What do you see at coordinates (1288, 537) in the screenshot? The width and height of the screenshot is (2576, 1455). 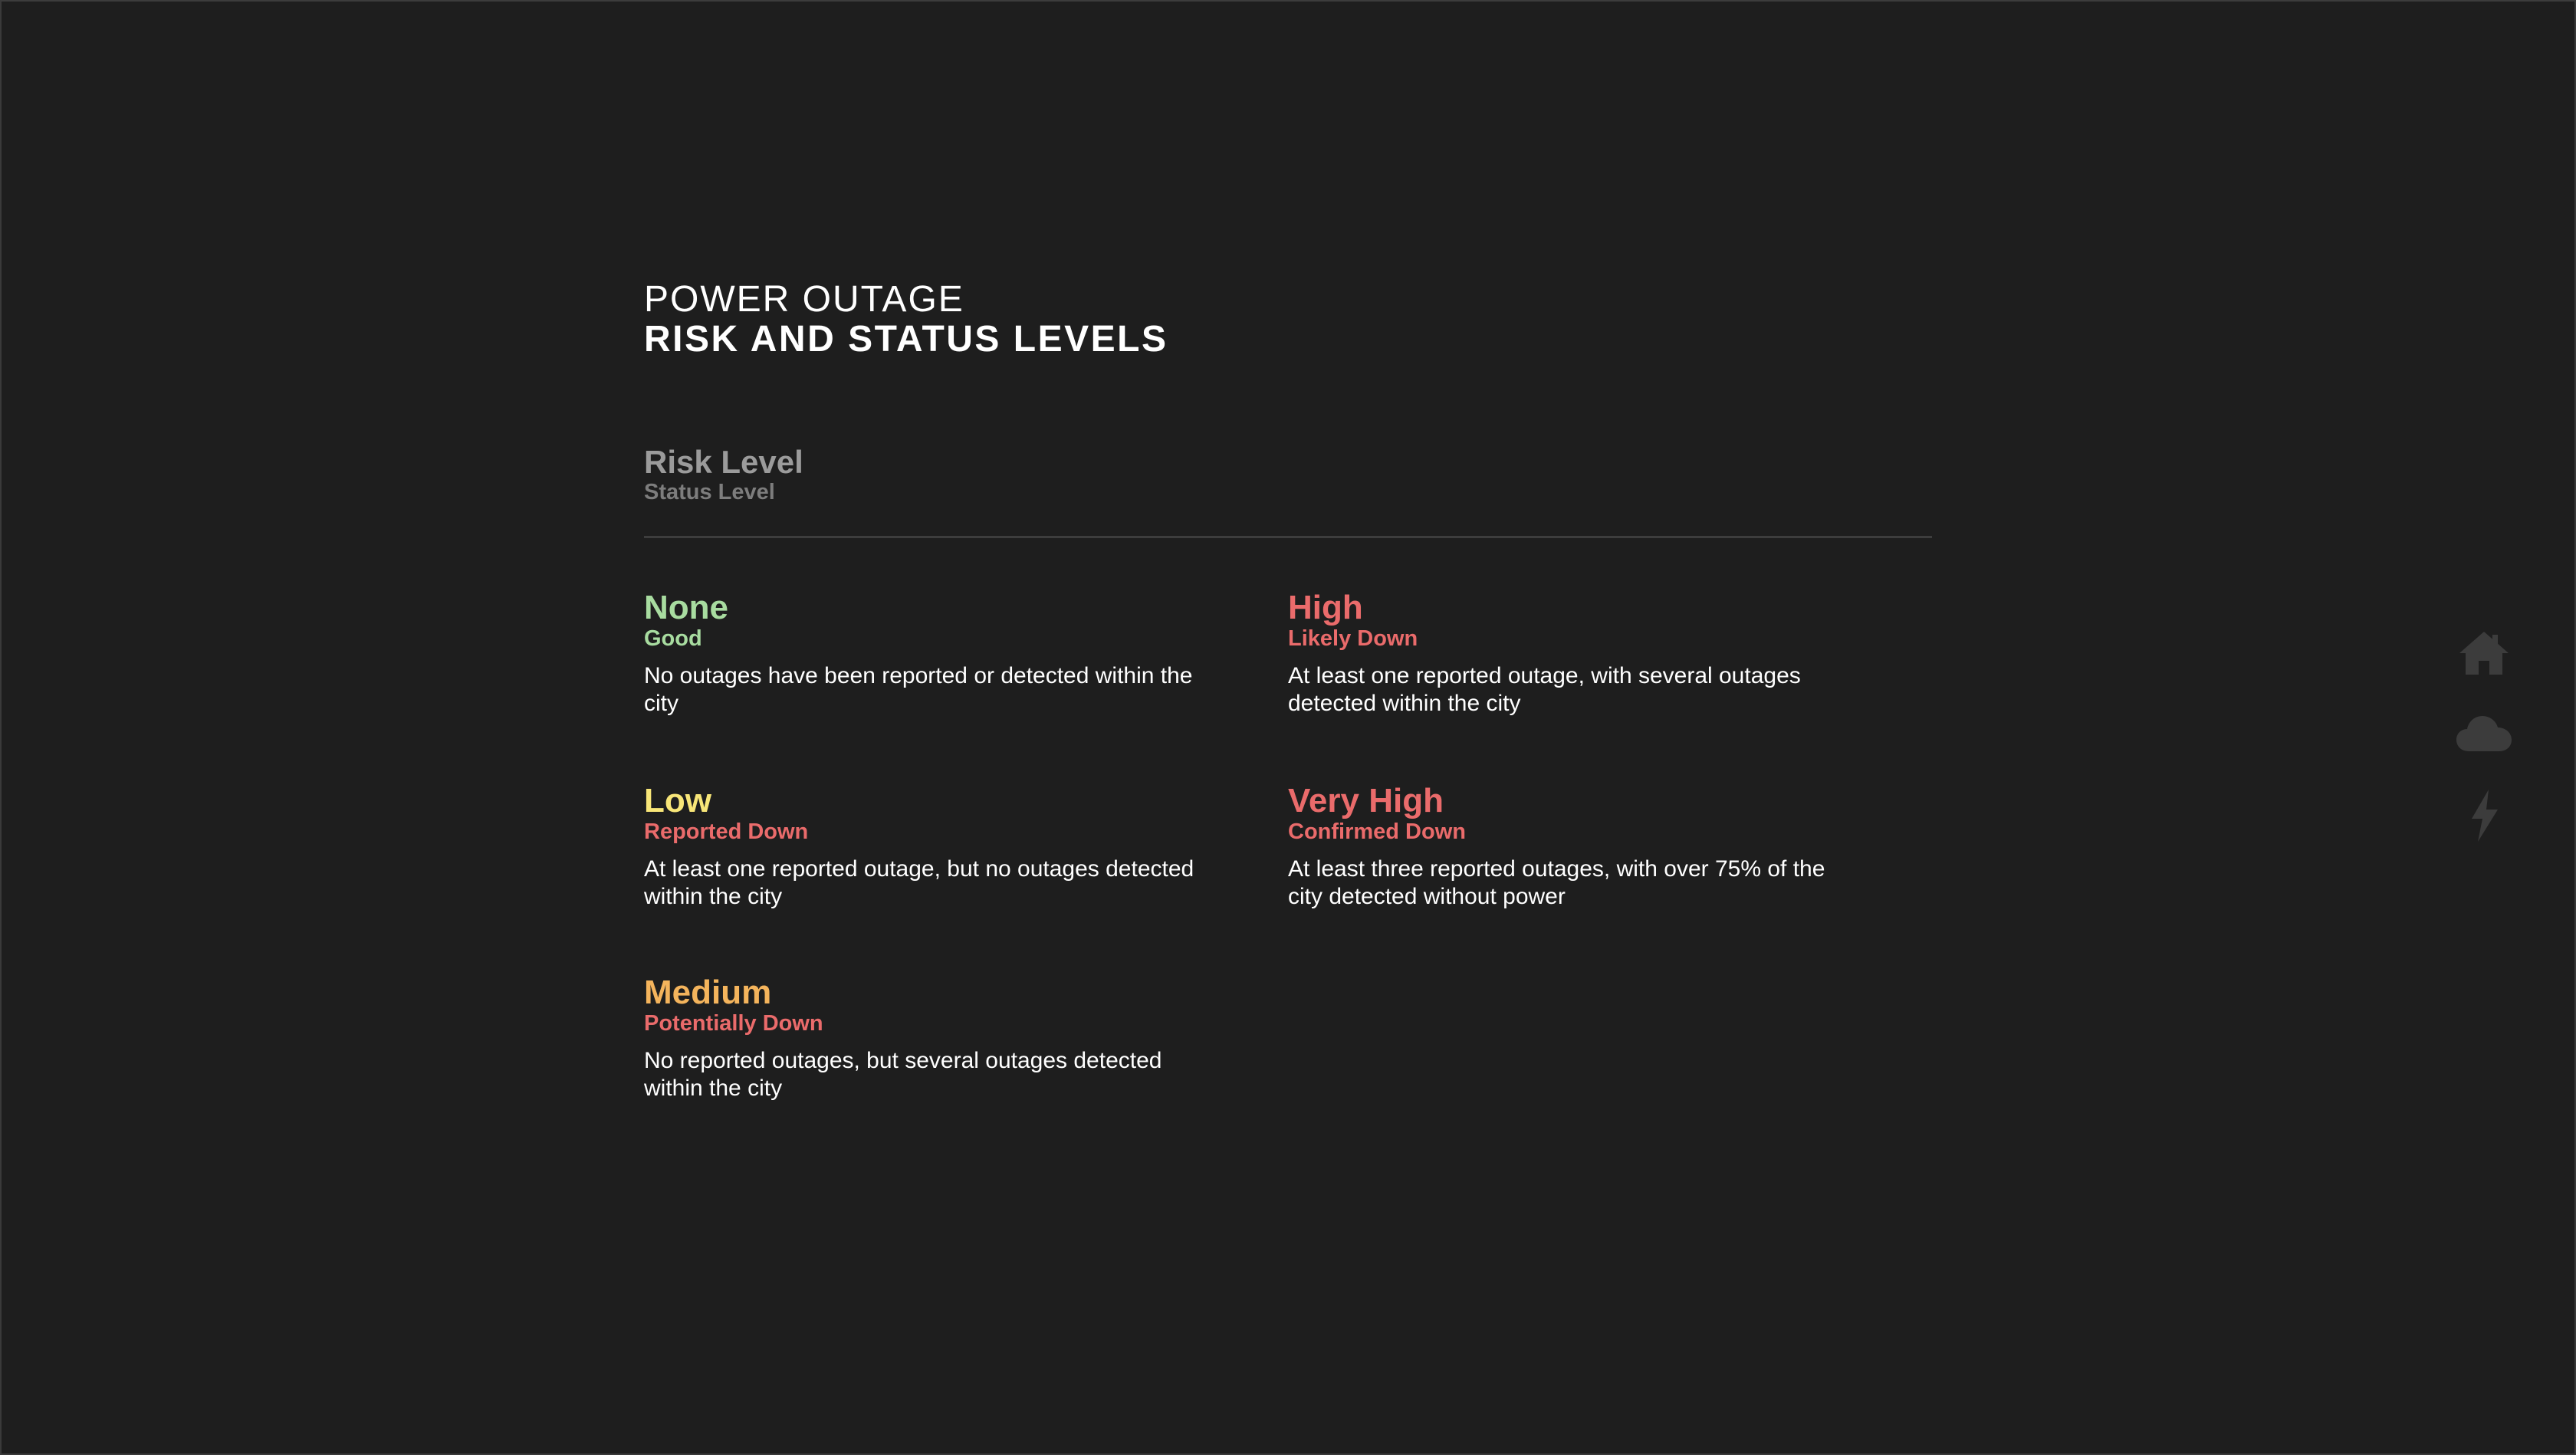 I see `divider` at bounding box center [1288, 537].